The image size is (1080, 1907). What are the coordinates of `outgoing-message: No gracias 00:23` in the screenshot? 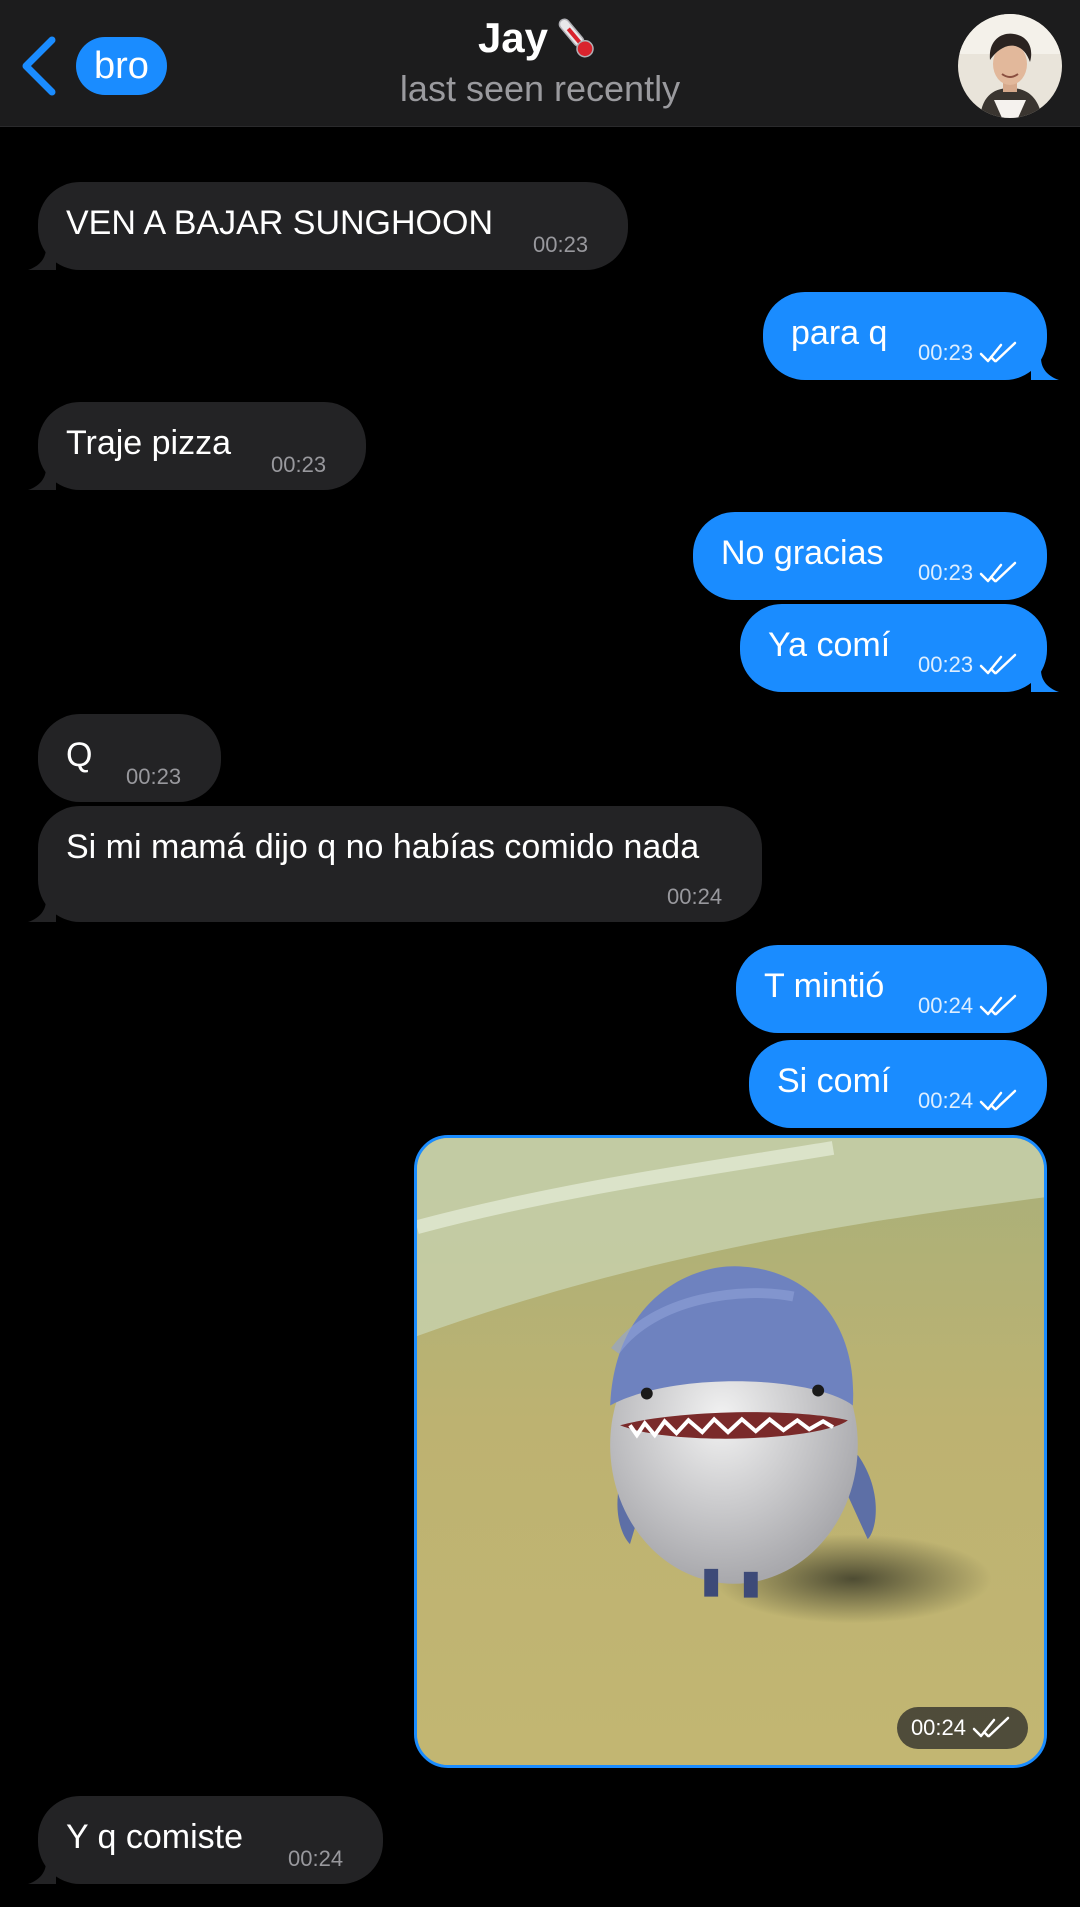 It's located at (870, 556).